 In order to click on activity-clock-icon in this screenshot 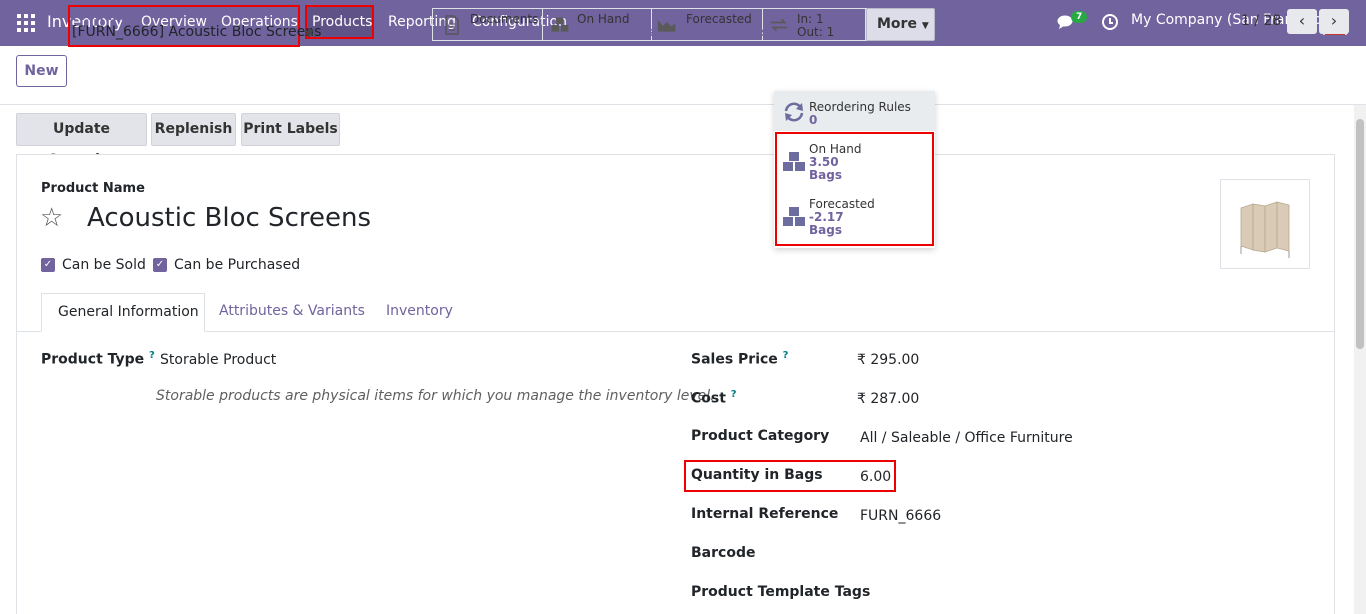, I will do `click(1110, 22)`.